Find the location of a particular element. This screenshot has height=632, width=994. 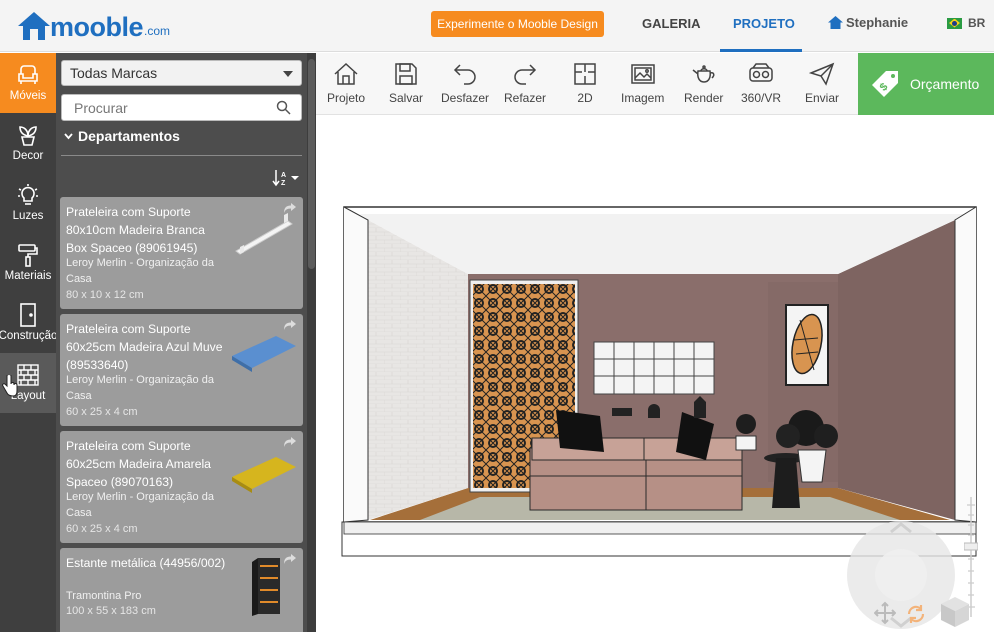

tool-label: Refazer is located at coordinates (525, 98).